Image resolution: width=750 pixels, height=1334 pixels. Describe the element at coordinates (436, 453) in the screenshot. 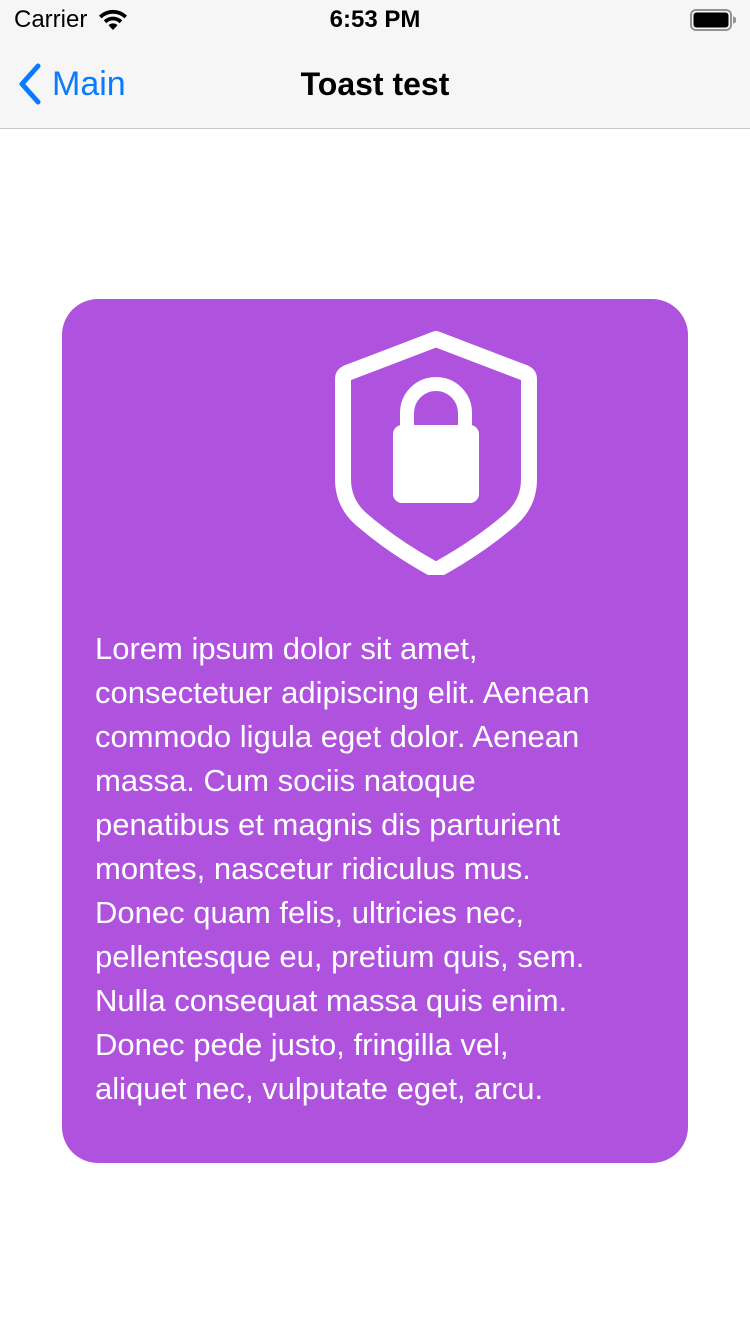

I see `shield-lock-icon` at that location.